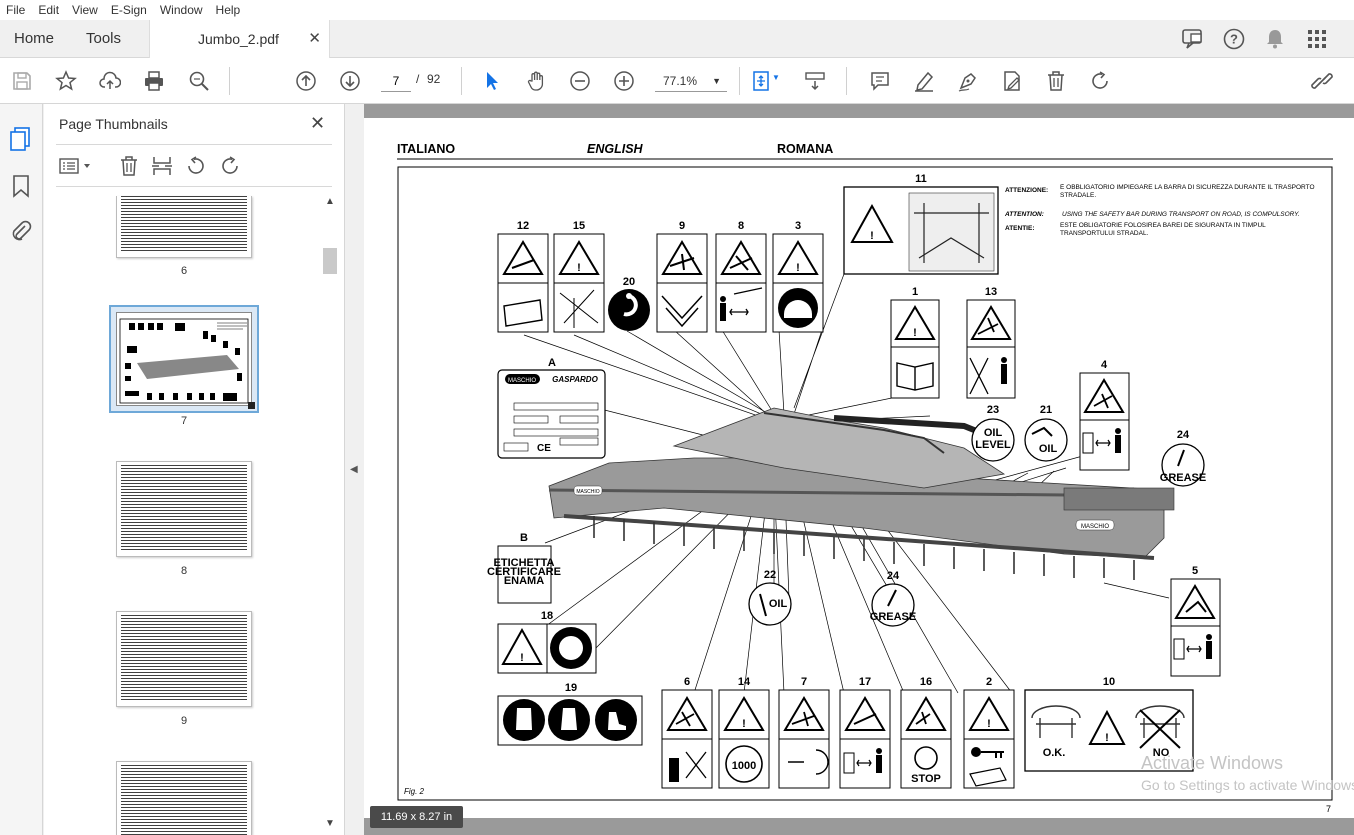 This screenshot has width=1354, height=835. I want to click on notifications-bell-icon, so click(1275, 41).